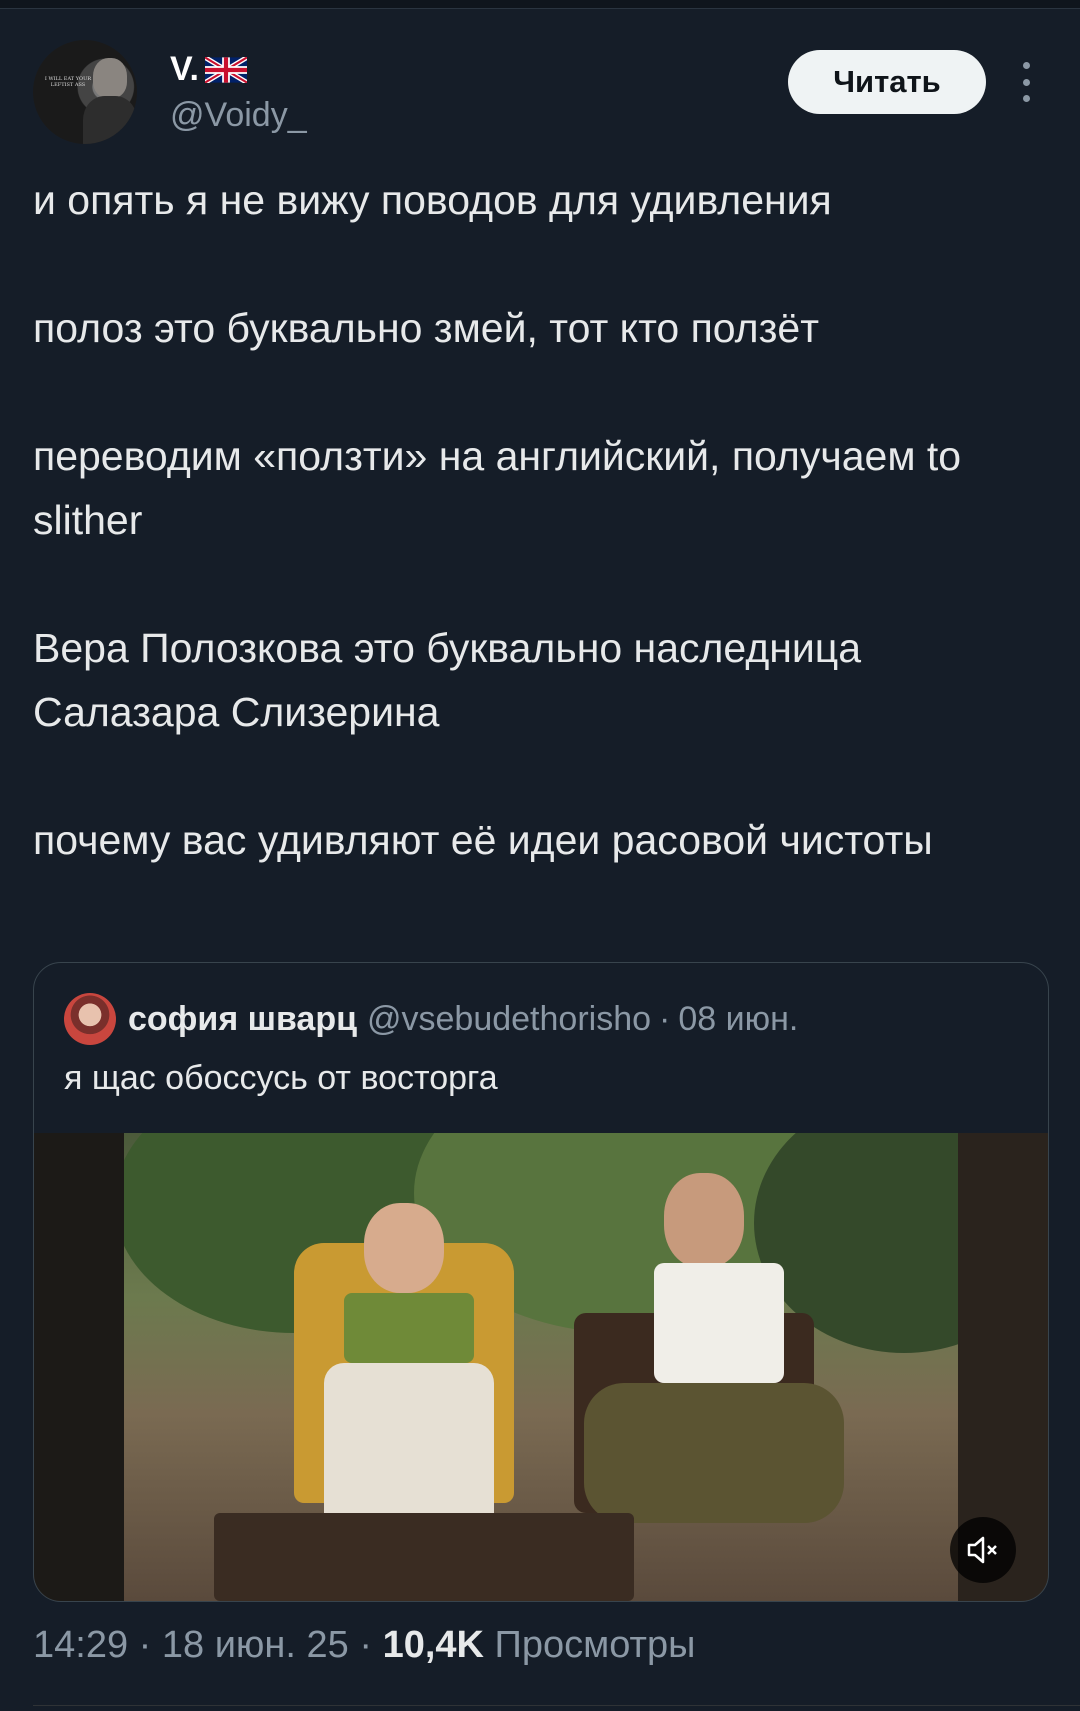 This screenshot has width=1080, height=1711. Describe the element at coordinates (509, 1018) in the screenshot. I see `quoted-author-handle: @vsebudethorisho` at that location.